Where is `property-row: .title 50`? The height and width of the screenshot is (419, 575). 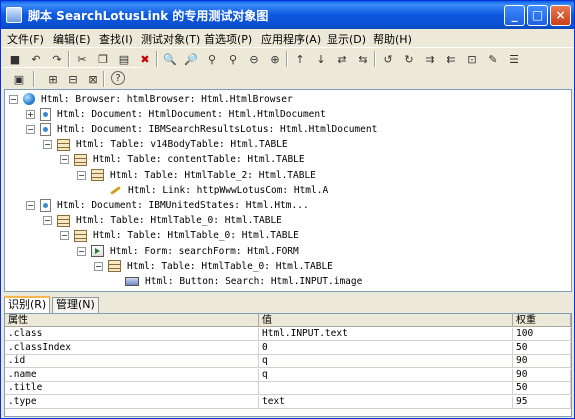 property-row: .title 50 is located at coordinates (288, 389).